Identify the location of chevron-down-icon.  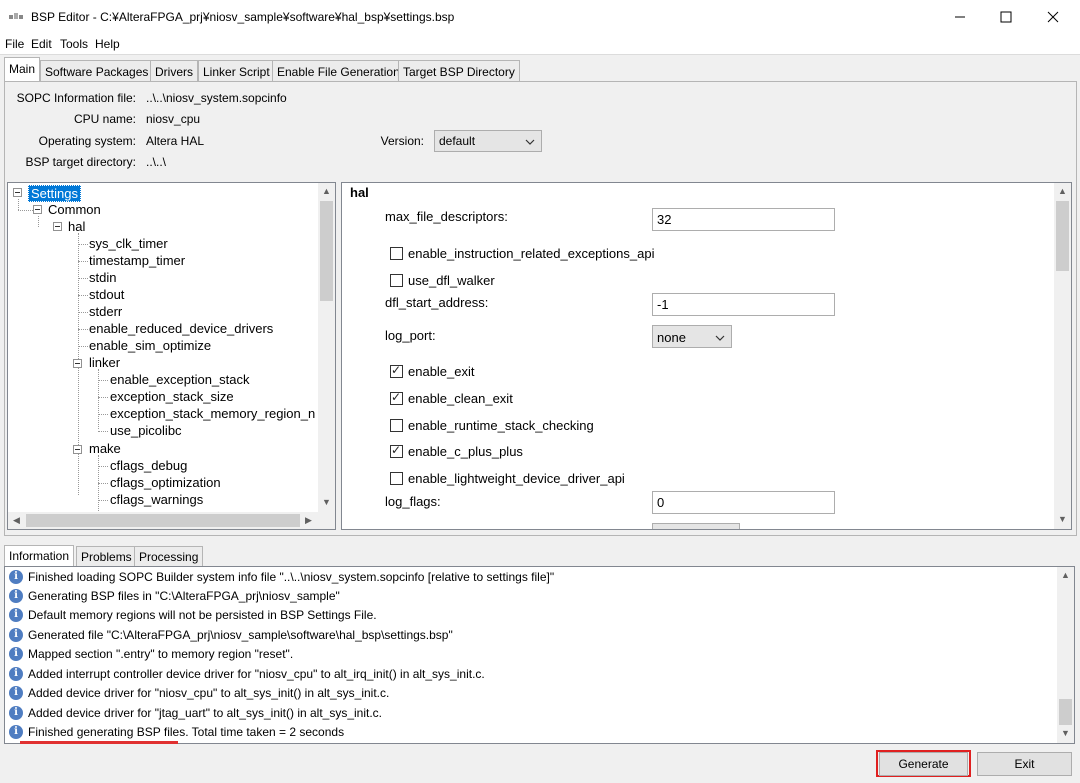
(720, 338).